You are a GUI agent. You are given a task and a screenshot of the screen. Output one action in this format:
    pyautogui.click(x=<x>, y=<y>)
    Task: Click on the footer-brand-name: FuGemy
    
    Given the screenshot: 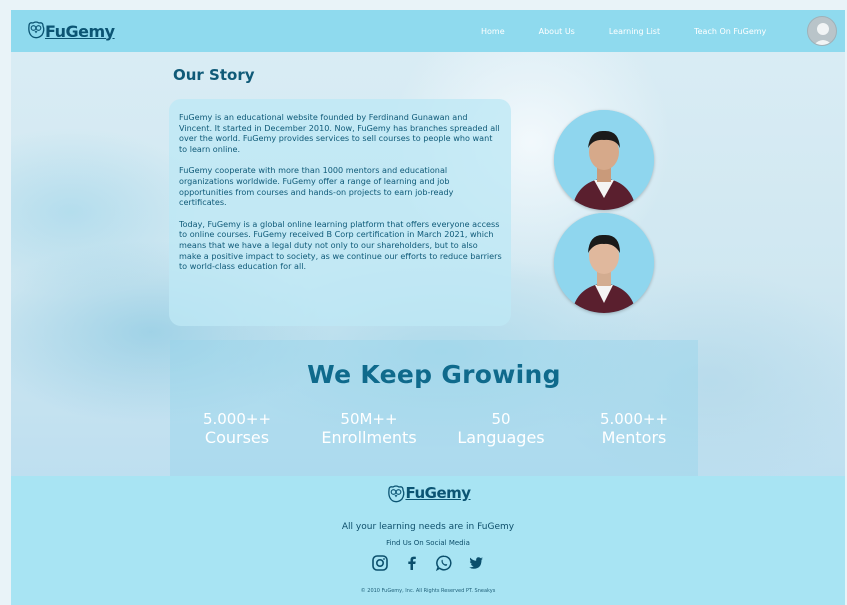 What is the action you would take?
    pyautogui.click(x=438, y=493)
    